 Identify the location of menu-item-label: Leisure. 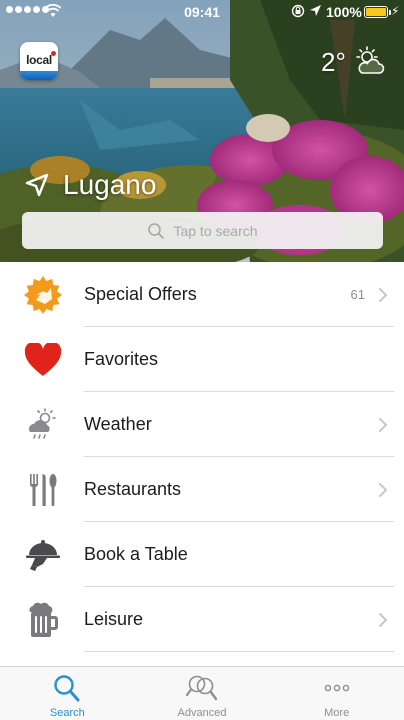
(114, 619).